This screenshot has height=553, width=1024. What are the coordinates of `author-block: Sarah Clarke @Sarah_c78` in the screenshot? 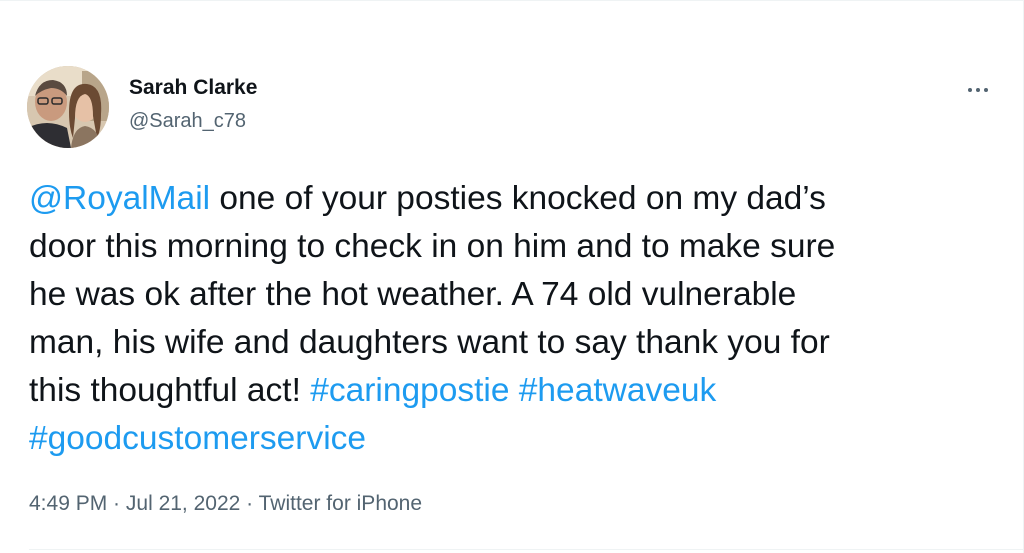 It's located at (193, 104).